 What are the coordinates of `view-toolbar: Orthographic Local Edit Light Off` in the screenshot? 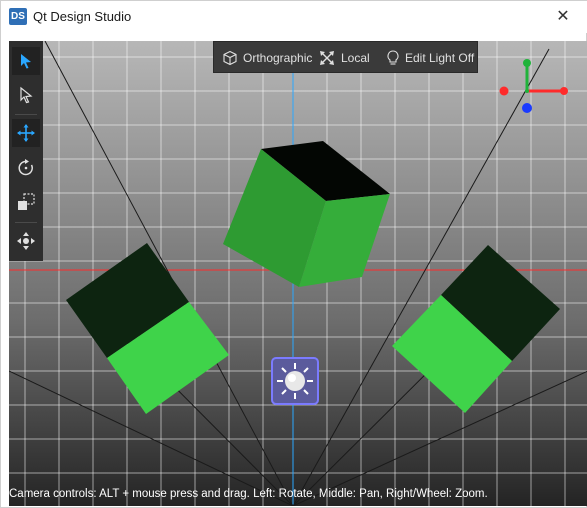 It's located at (345, 57).